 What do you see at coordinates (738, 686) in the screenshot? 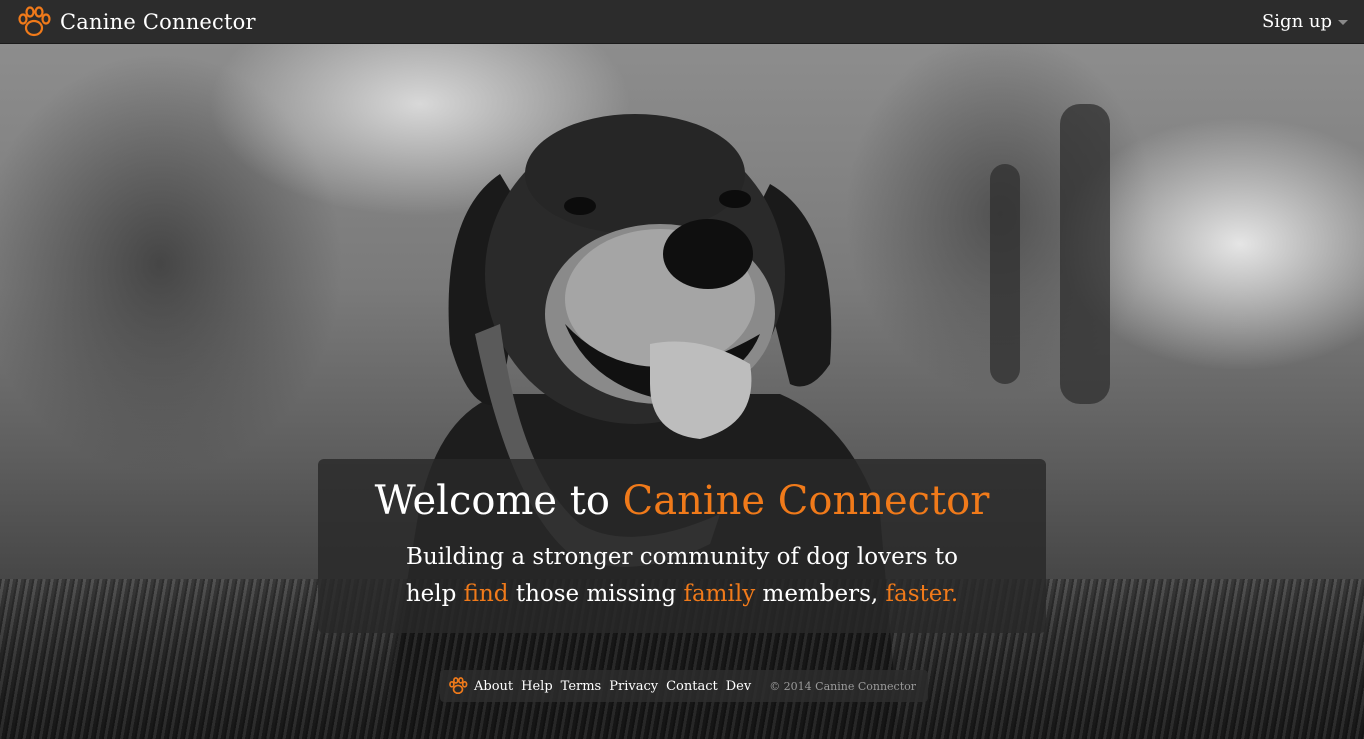
I see `footer-link-dev: Dev` at bounding box center [738, 686].